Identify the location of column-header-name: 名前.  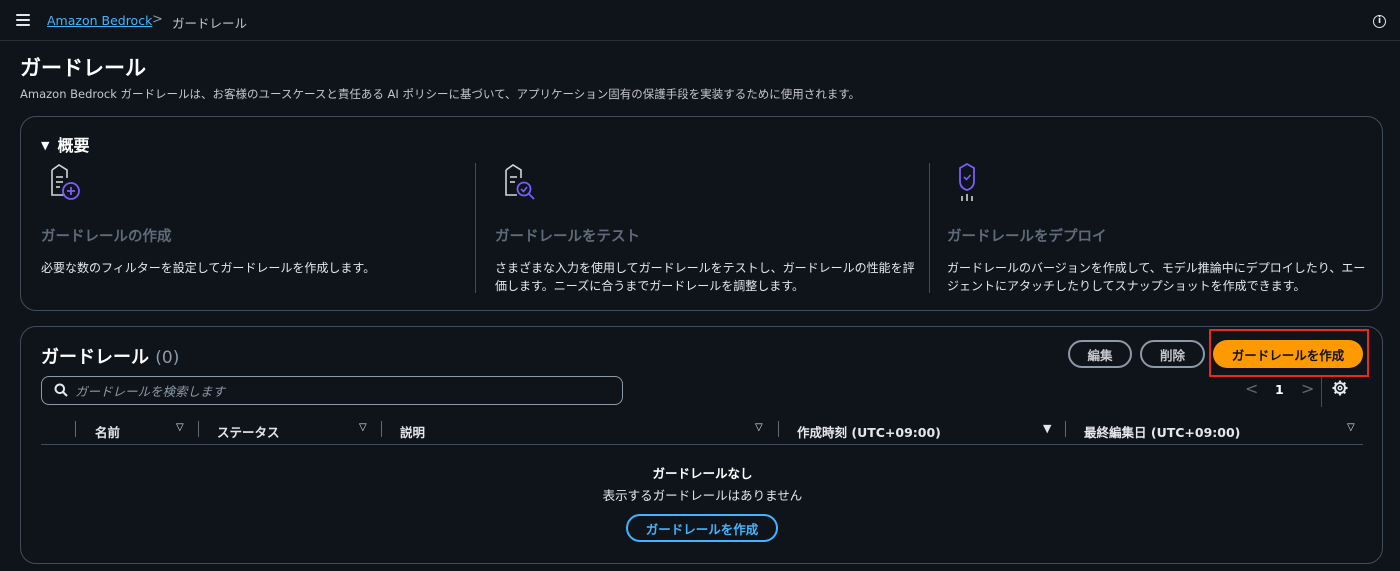
(107, 431).